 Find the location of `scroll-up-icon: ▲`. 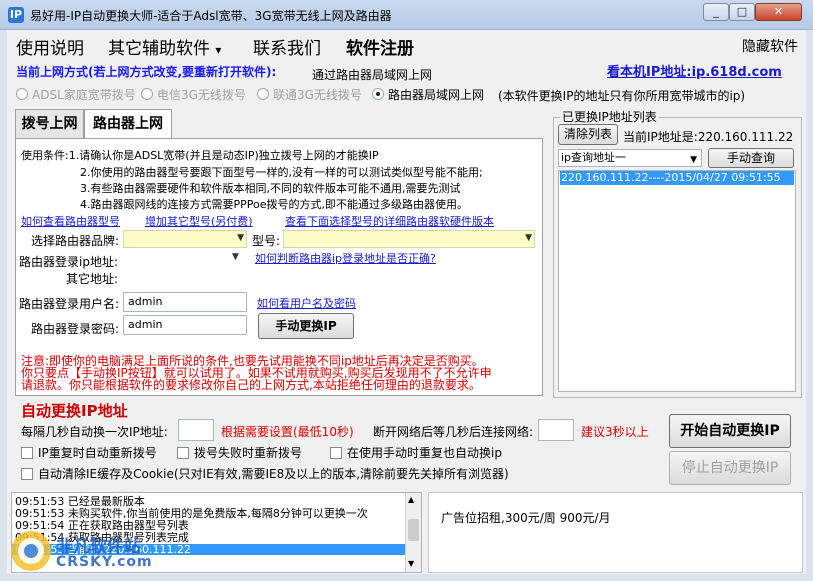

scroll-up-icon: ▲ is located at coordinates (411, 499).